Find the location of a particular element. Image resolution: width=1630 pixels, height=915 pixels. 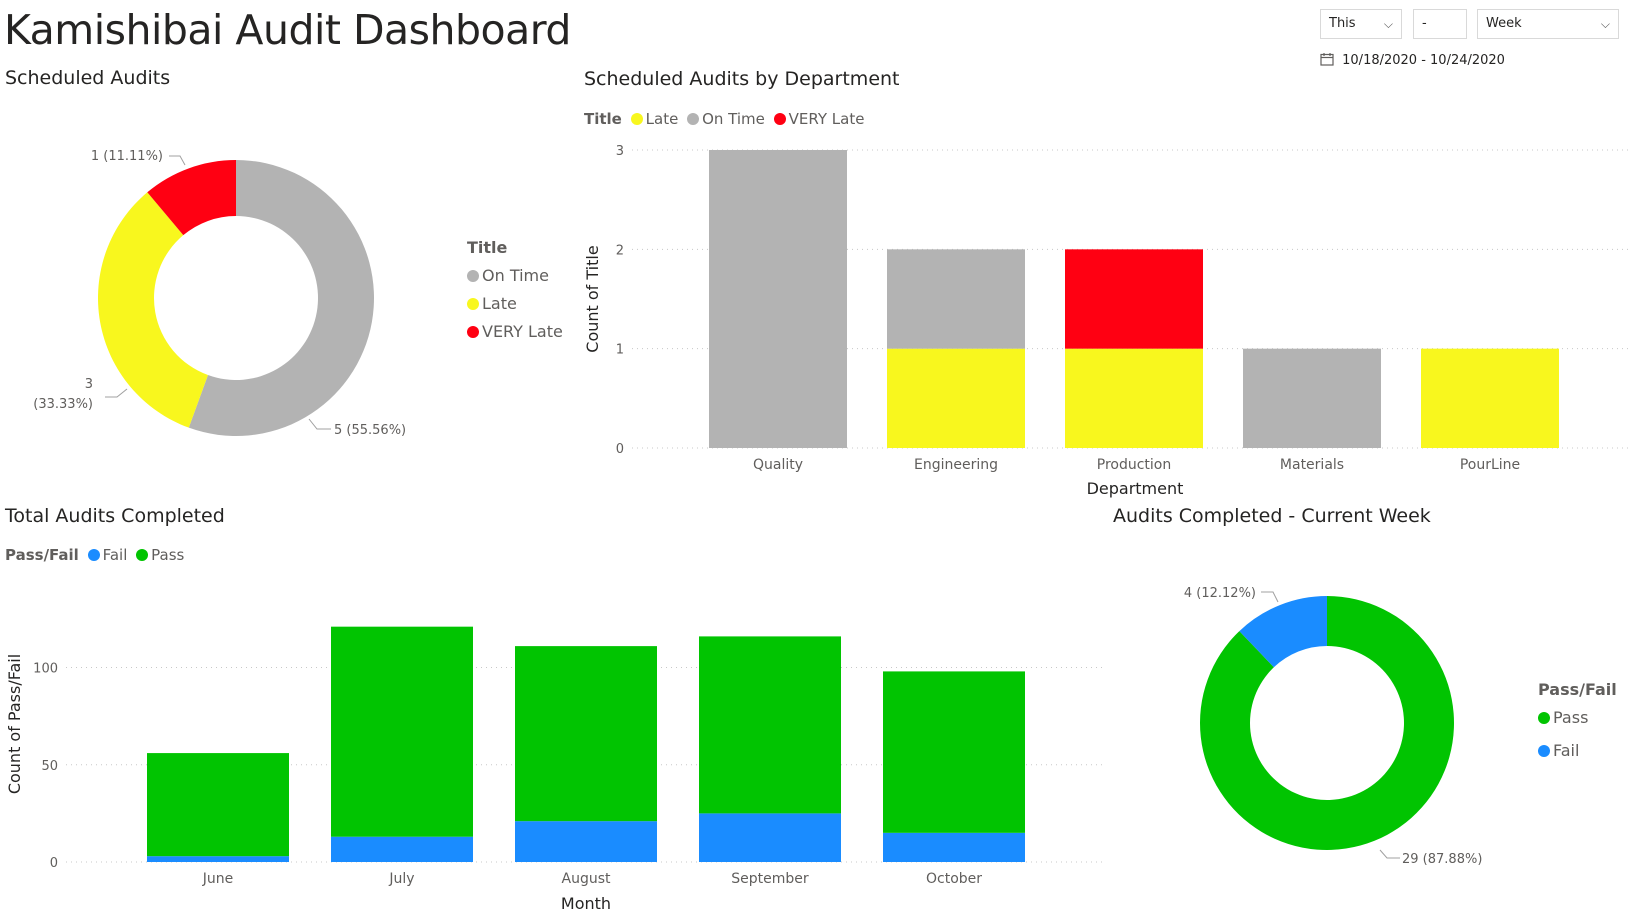

data-label: 1 (11.11%) is located at coordinates (127, 156).